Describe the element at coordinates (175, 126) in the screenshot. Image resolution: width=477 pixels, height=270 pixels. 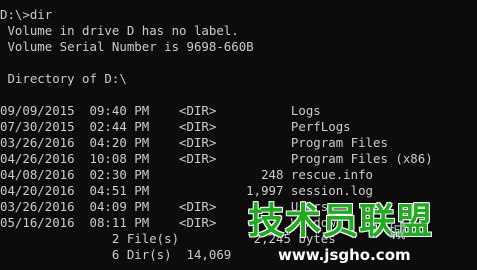
I see `listing-row: 07/30/2015 02:44 PM <DIR> PerfLogs` at that location.